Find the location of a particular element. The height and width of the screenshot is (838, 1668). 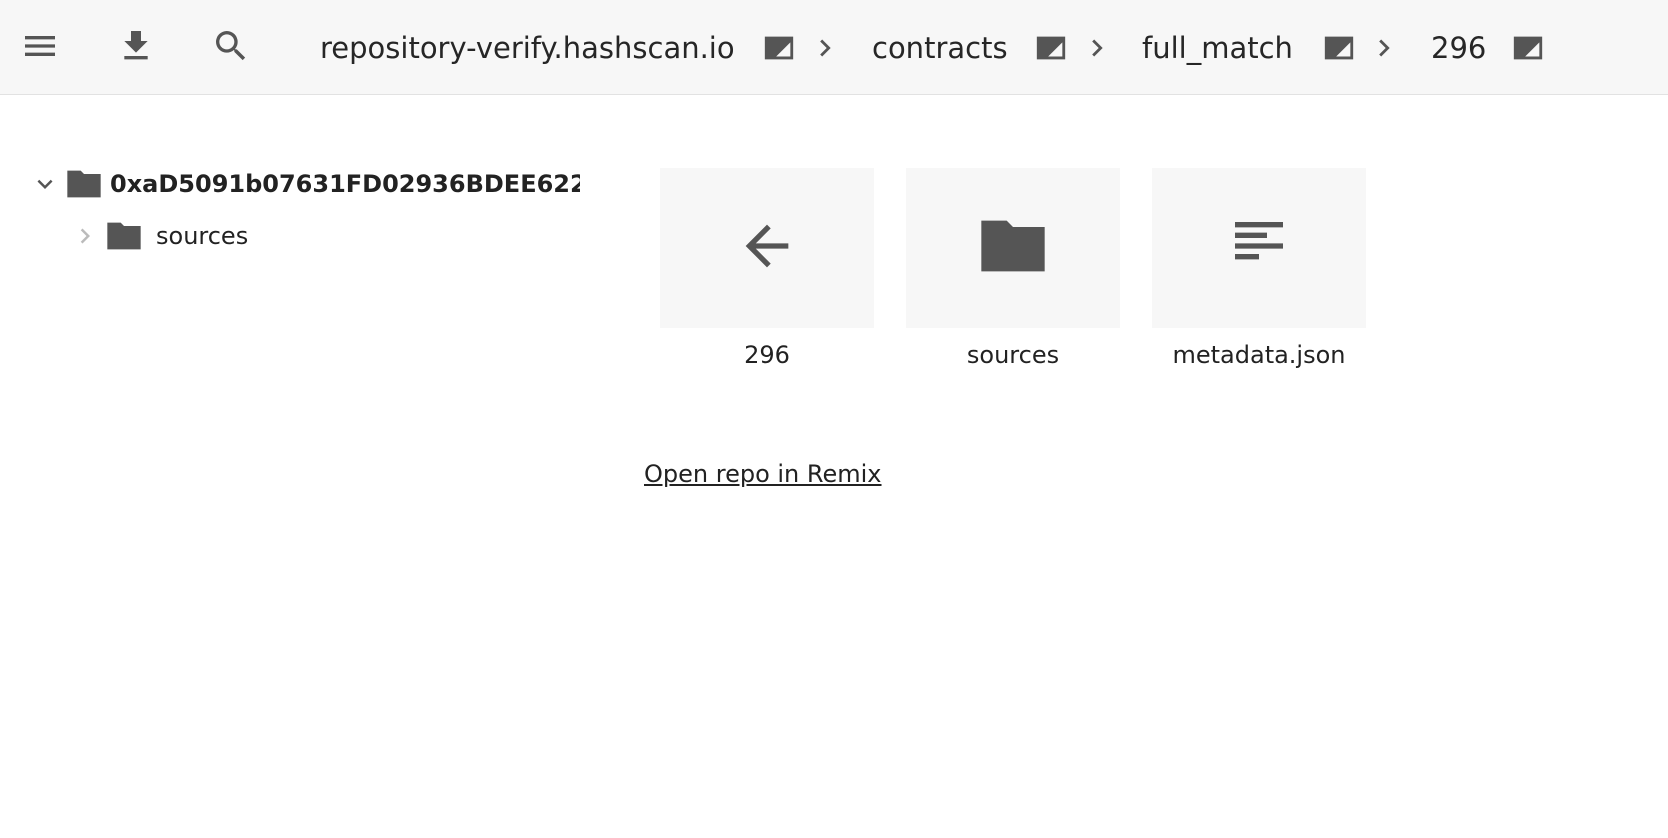

download-icon is located at coordinates (136, 46).